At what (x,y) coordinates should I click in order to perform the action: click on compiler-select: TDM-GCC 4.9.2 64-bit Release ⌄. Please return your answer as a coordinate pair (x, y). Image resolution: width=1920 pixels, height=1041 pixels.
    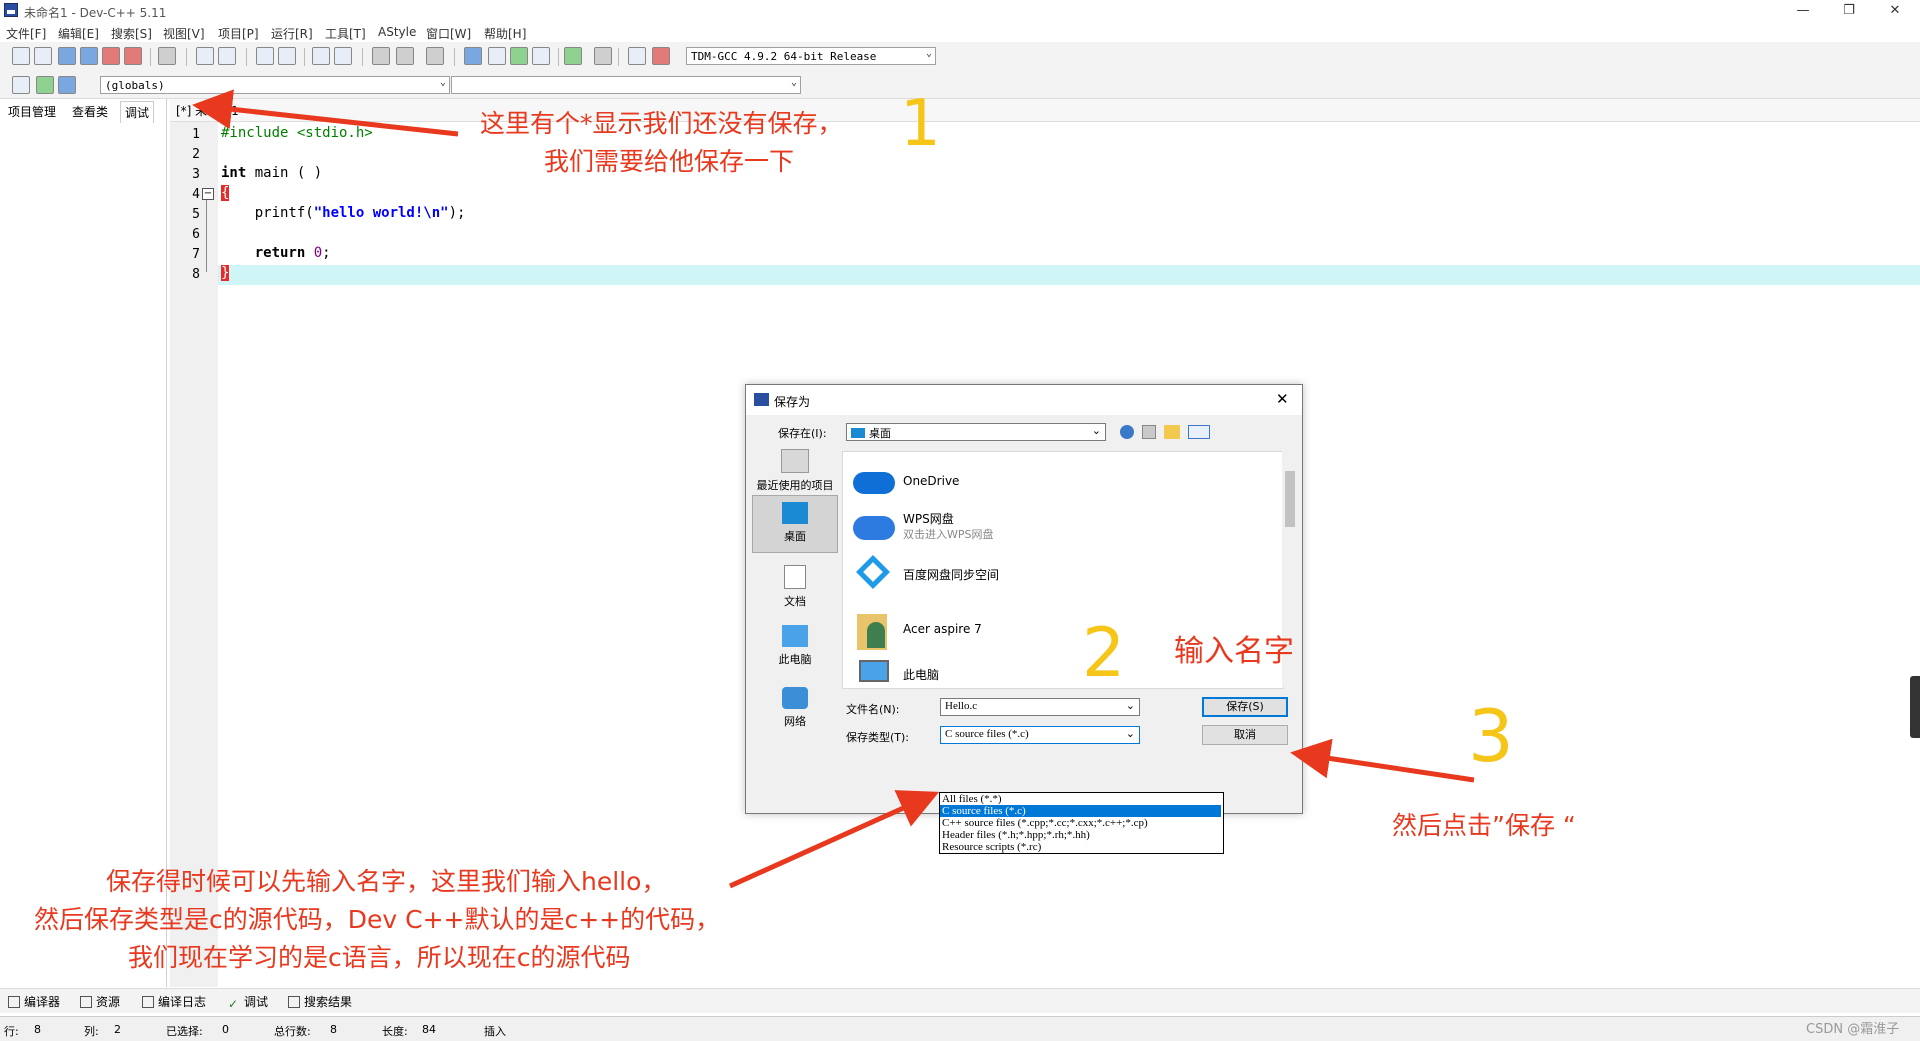
    Looking at the image, I should click on (811, 56).